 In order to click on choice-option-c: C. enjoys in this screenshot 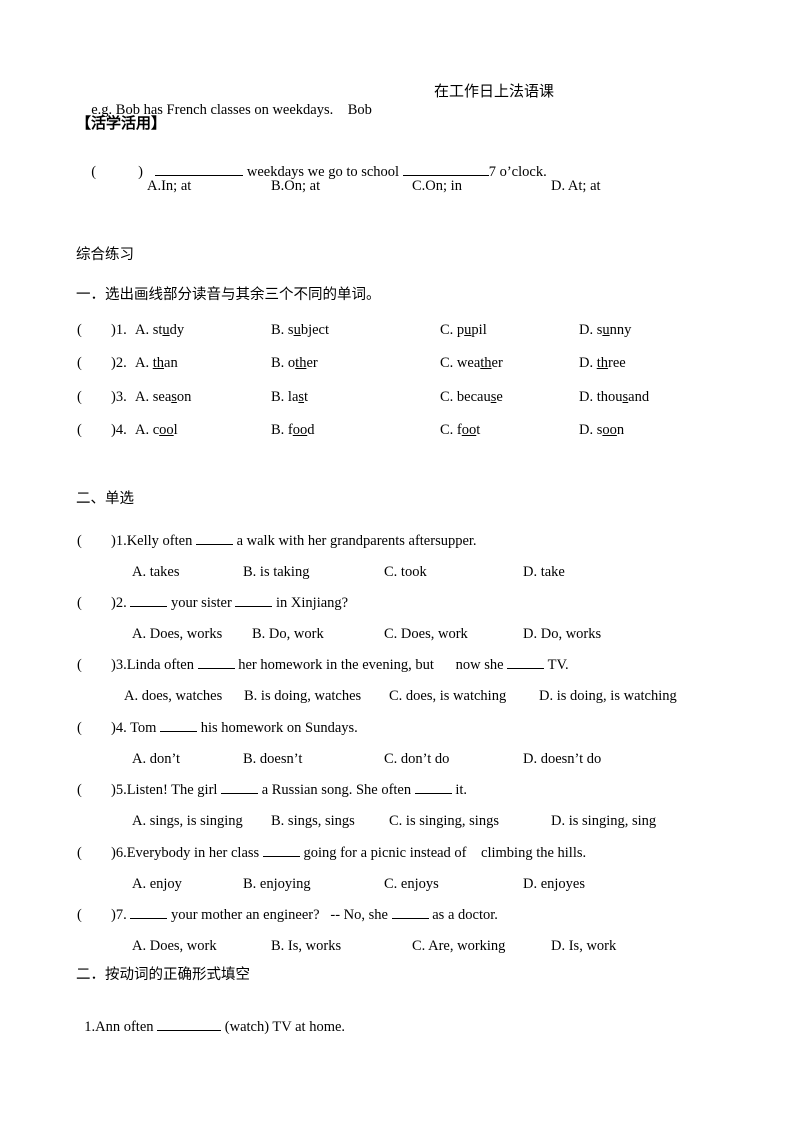, I will do `click(411, 884)`.